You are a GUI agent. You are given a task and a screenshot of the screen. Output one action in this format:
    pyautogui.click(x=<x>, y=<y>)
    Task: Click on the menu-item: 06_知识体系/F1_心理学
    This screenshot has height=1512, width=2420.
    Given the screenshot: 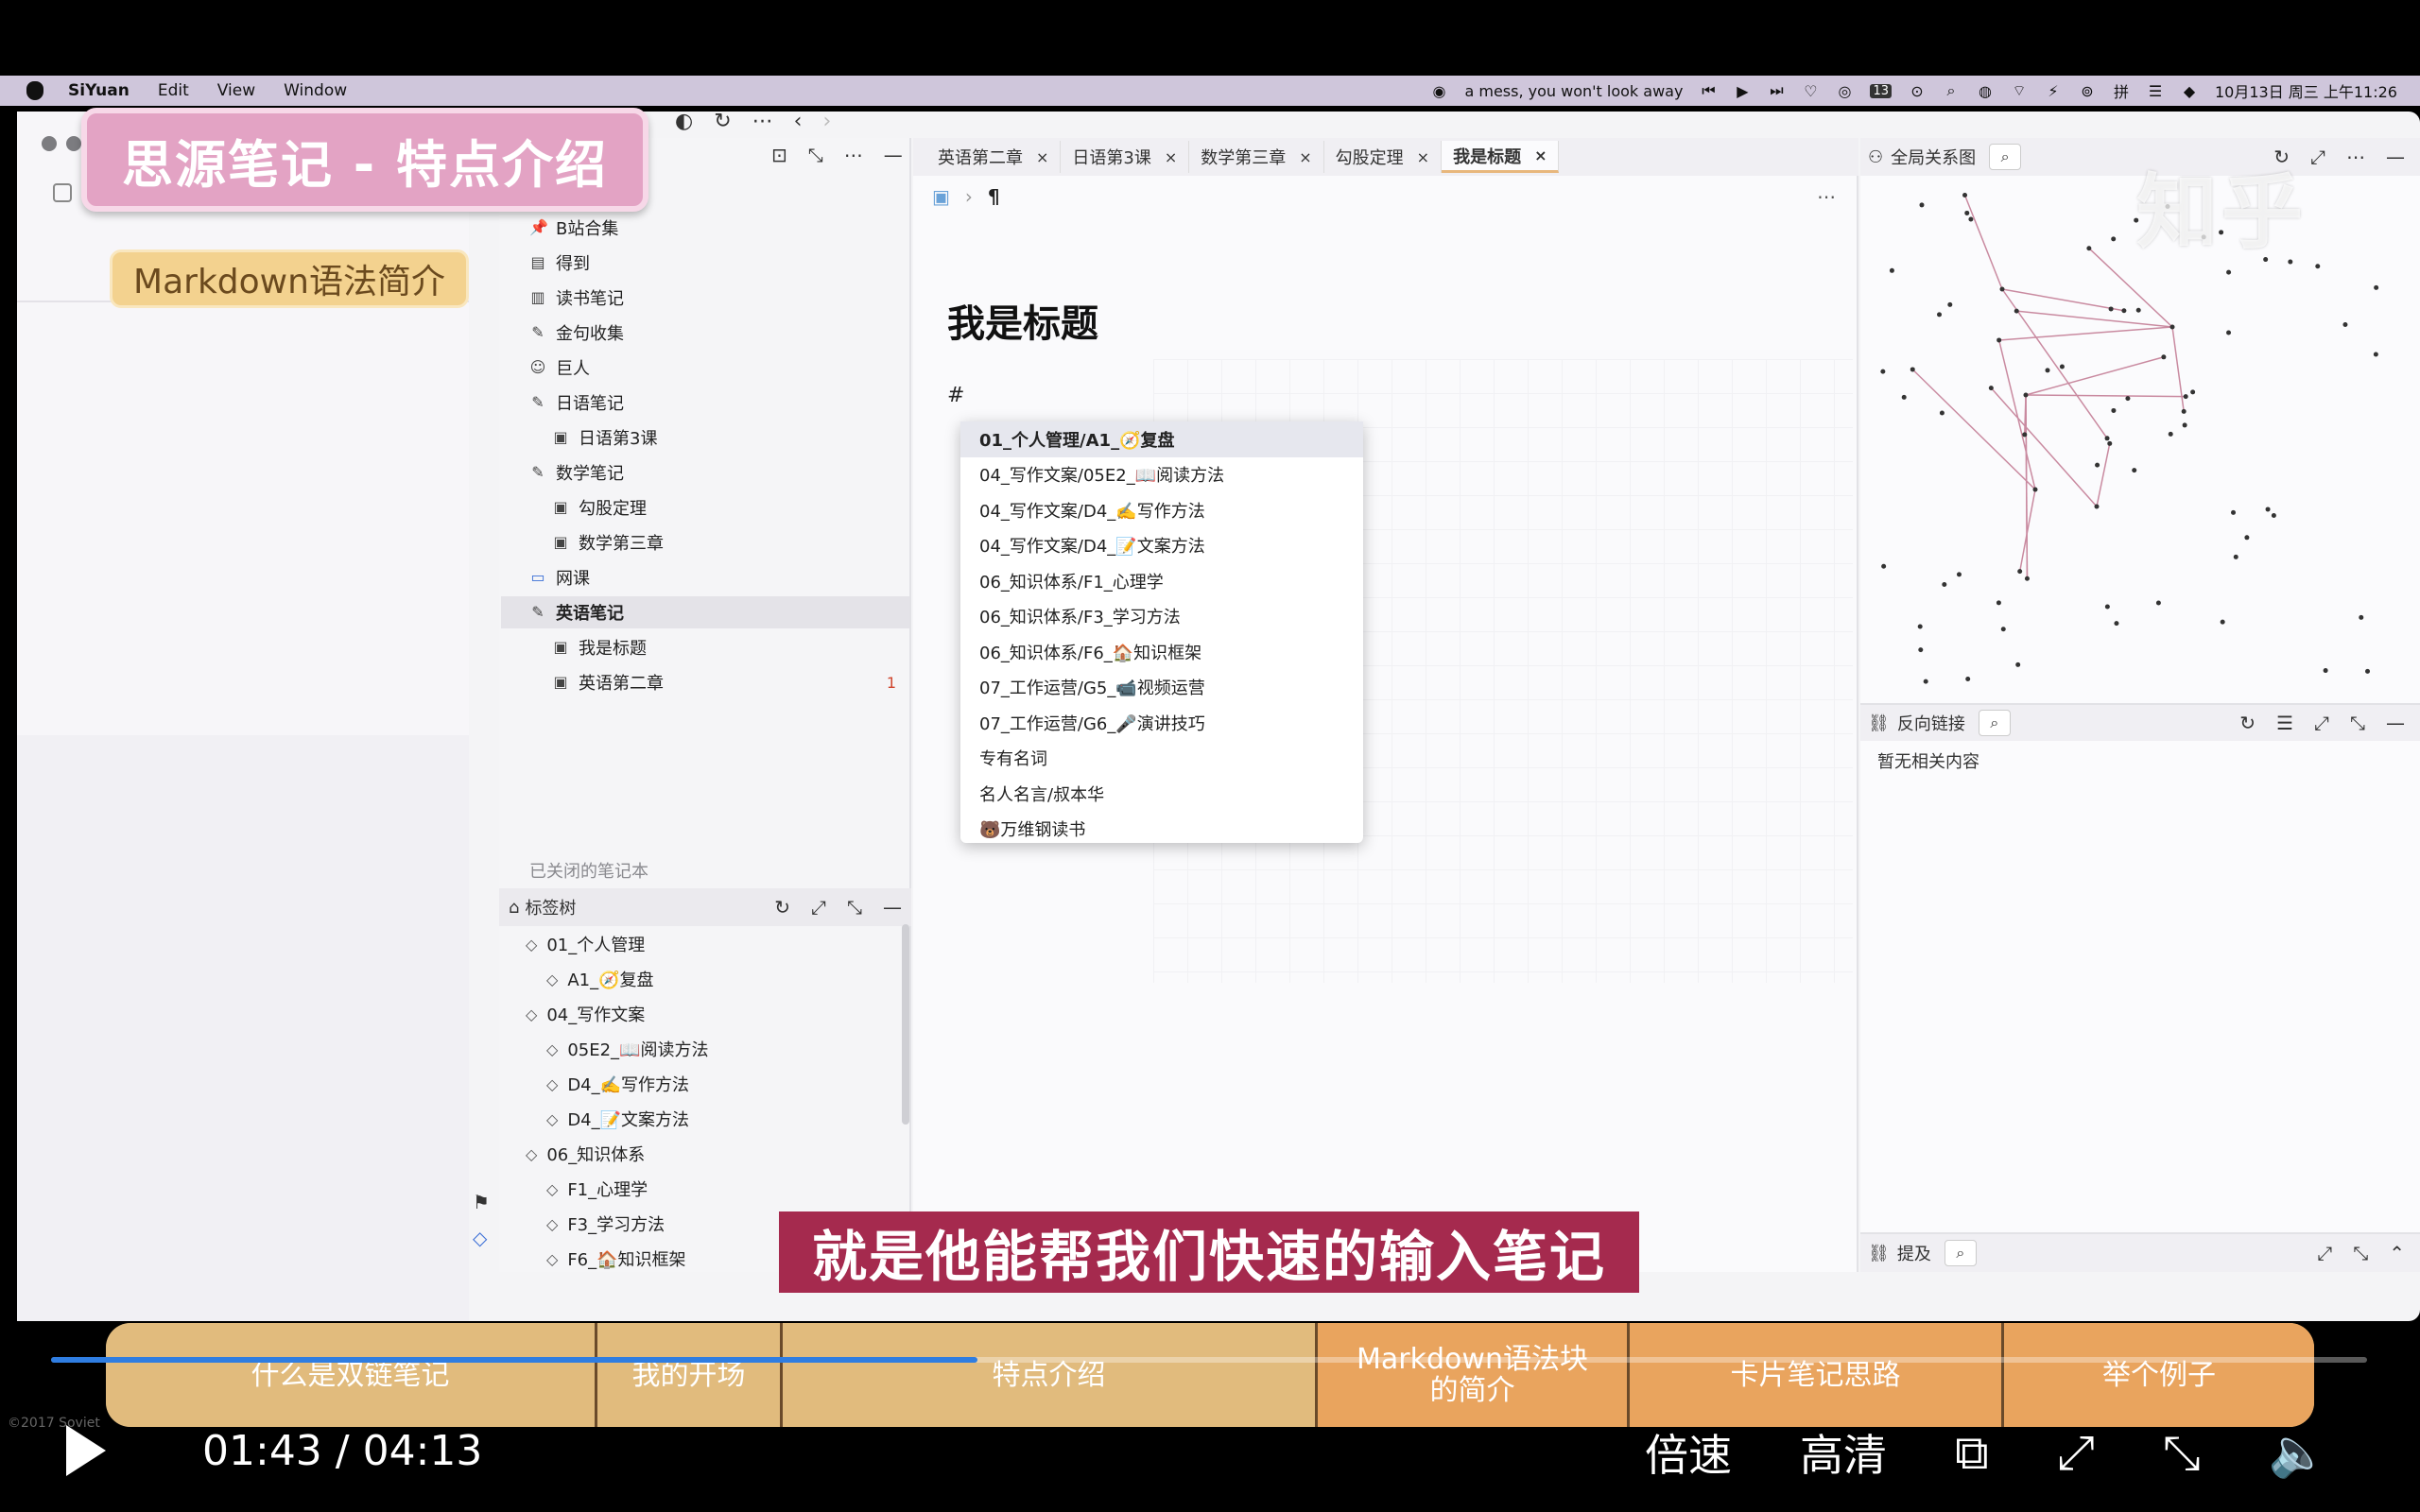 What is the action you would take?
    pyautogui.click(x=1161, y=581)
    